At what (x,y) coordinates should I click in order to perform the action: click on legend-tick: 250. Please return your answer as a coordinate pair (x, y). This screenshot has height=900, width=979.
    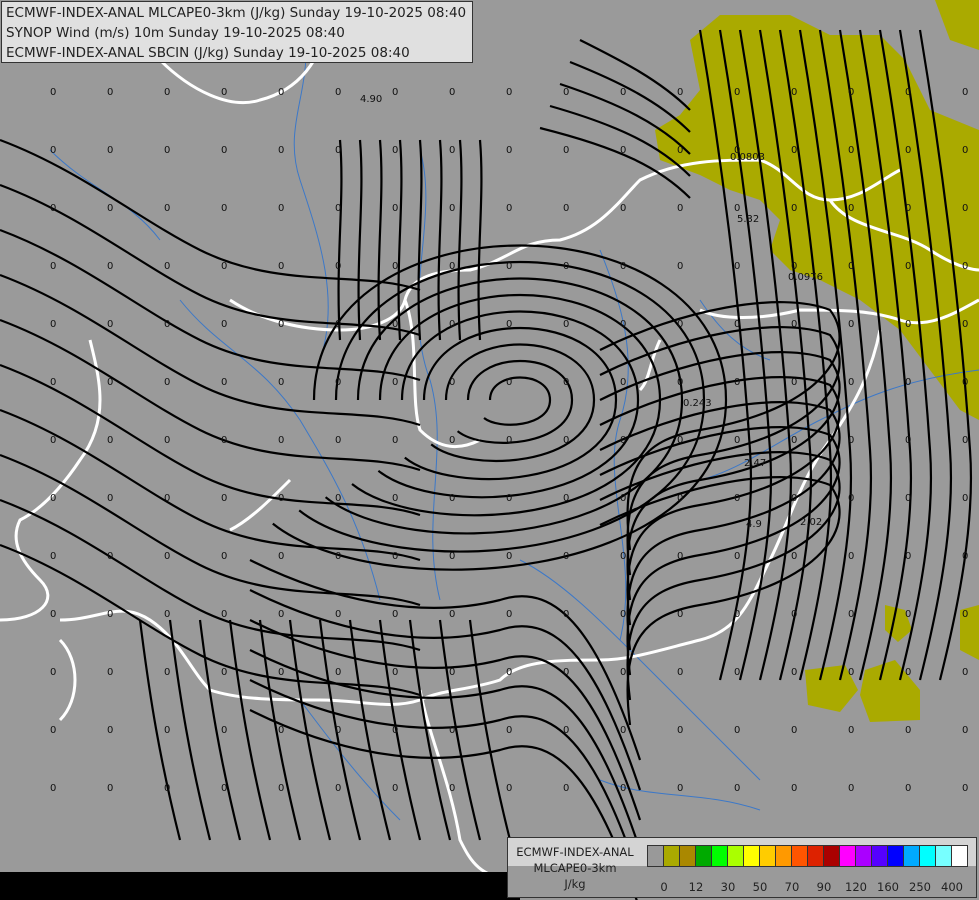
    Looking at the image, I should click on (920, 887).